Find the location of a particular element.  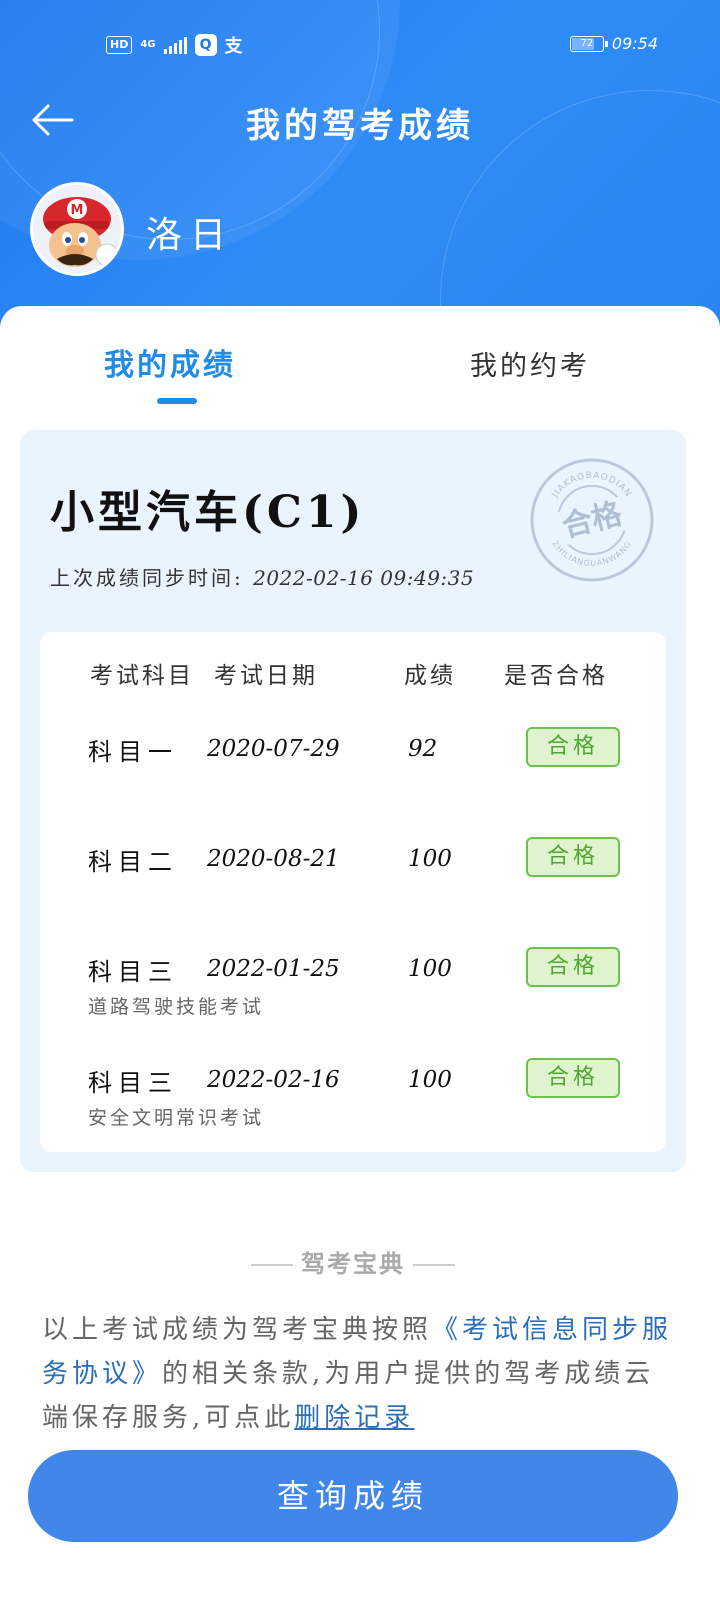

svg-text: M is located at coordinates (77, 210).